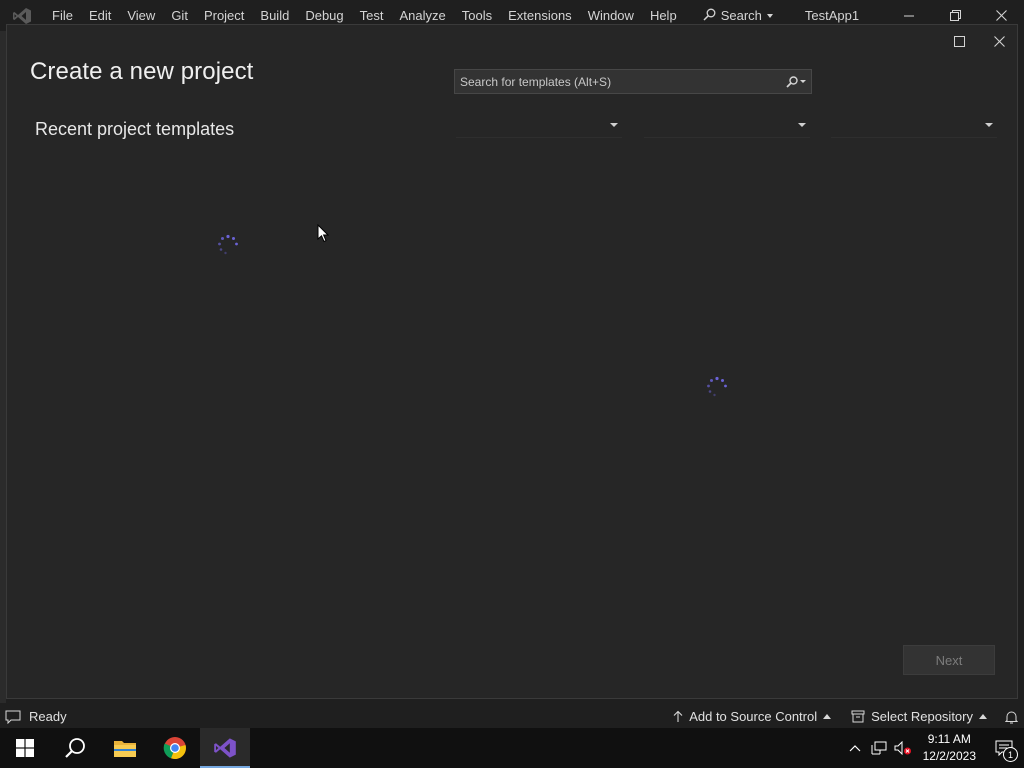 Image resolution: width=1024 pixels, height=768 pixels. I want to click on template-search-box, so click(633, 81).